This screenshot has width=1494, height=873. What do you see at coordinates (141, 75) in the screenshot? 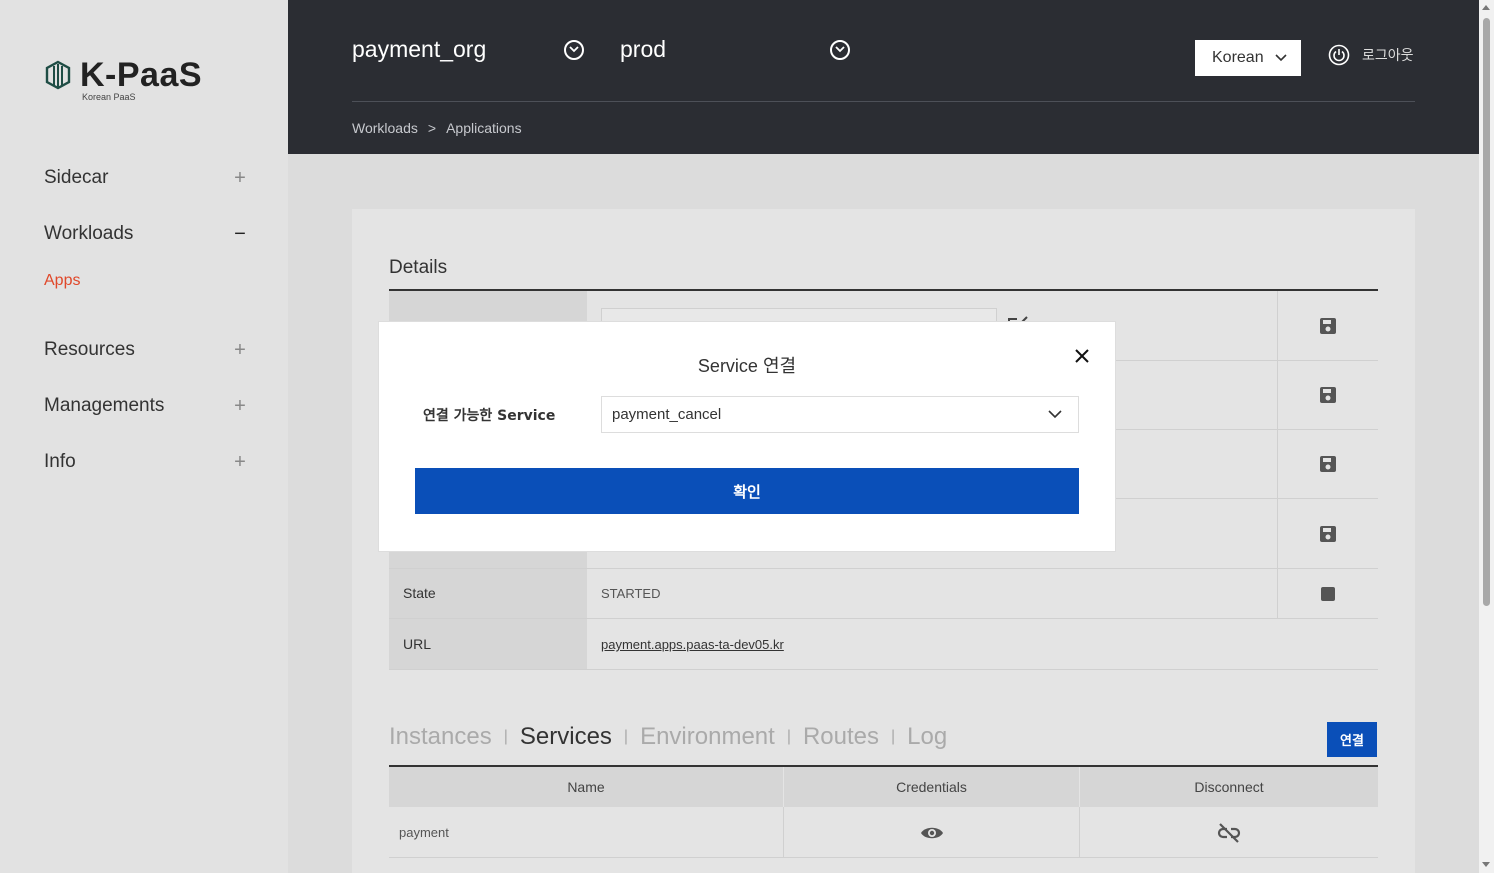
I see `logo-title: K-PaaS` at bounding box center [141, 75].